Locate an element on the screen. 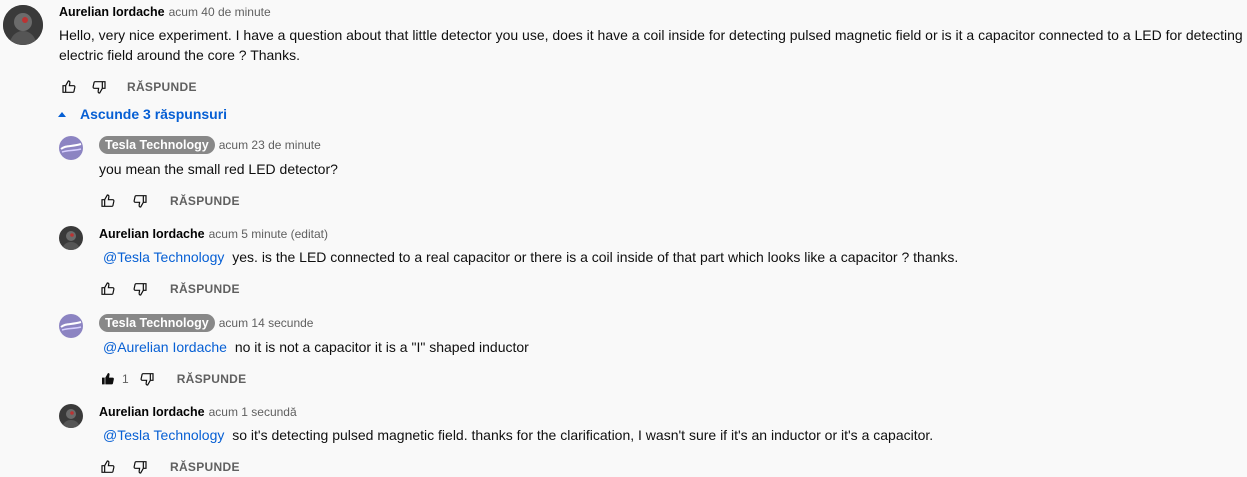 The image size is (1247, 477). reply-header: Tesla Technology acum 14 secunde is located at coordinates (206, 323).